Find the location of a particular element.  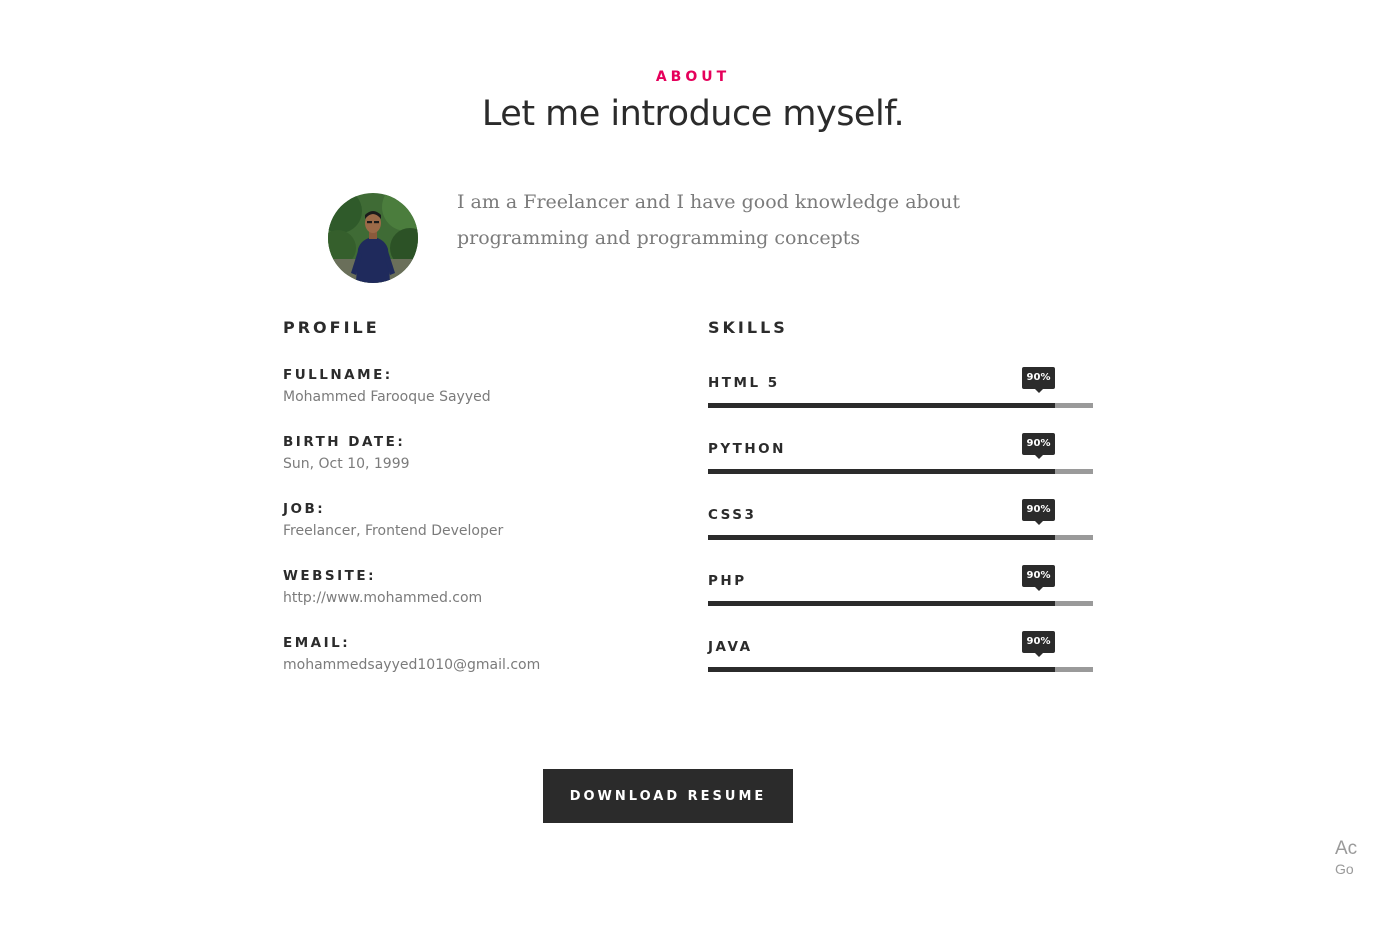

skill-name: PHP is located at coordinates (727, 581).